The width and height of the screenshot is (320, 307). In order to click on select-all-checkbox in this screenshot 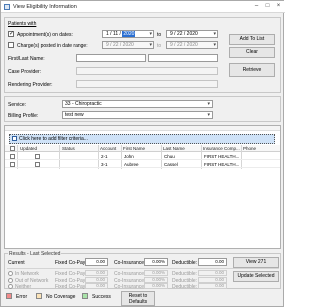, I will do `click(12, 148)`.